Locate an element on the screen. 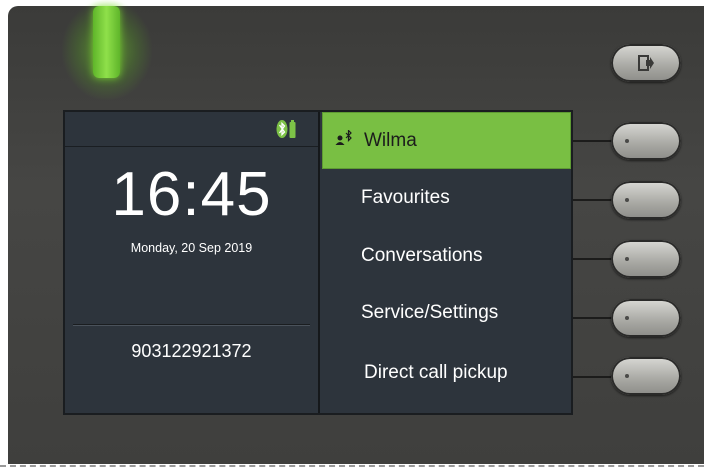 This screenshot has height=474, width=704. menu-item-favourites: Favourites is located at coordinates (446, 197).